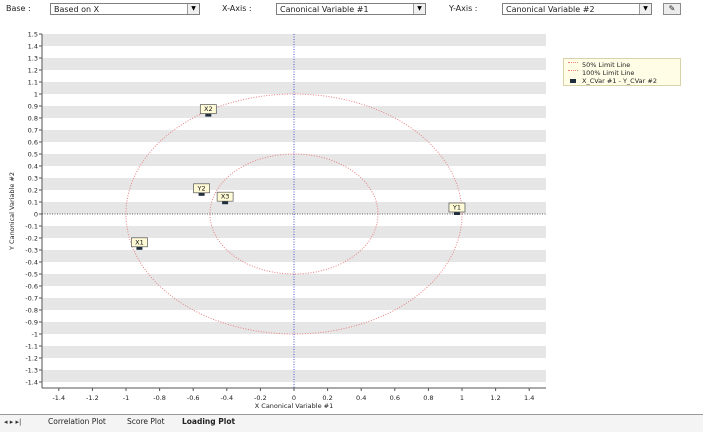  I want to click on y-tick-label: 1.1, so click(33, 83).